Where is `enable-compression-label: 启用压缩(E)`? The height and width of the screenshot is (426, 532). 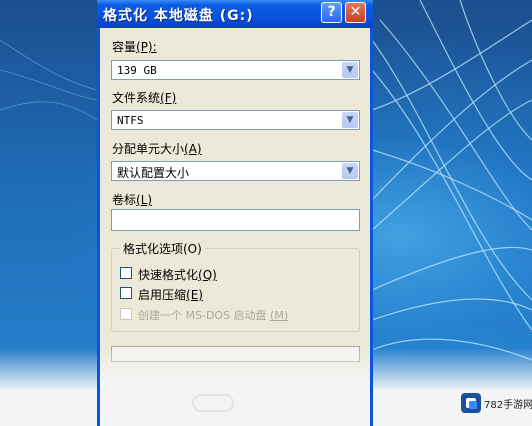 enable-compression-label: 启用压缩(E) is located at coordinates (170, 295).